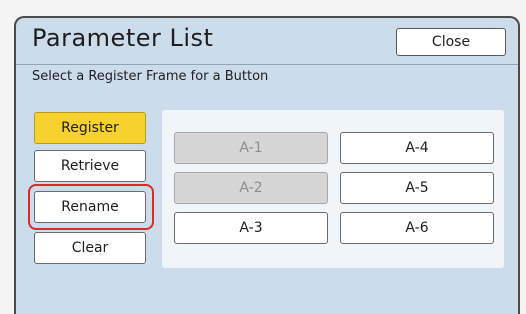 The height and width of the screenshot is (314, 526). I want to click on page-title: Parameter List, so click(123, 38).